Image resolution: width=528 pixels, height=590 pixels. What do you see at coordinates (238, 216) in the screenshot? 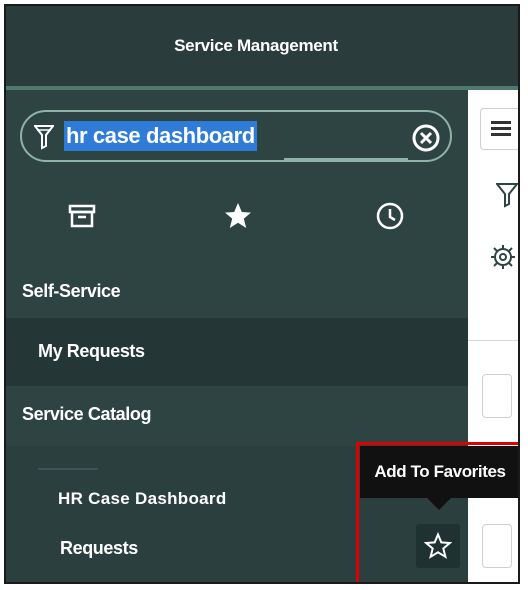
I see `star-icon` at bounding box center [238, 216].